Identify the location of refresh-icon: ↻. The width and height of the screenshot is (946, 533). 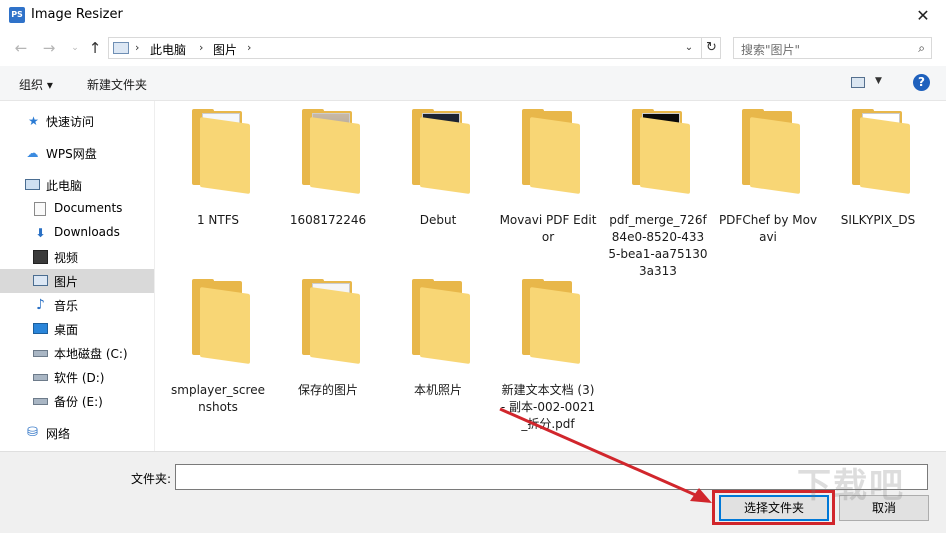
(711, 48).